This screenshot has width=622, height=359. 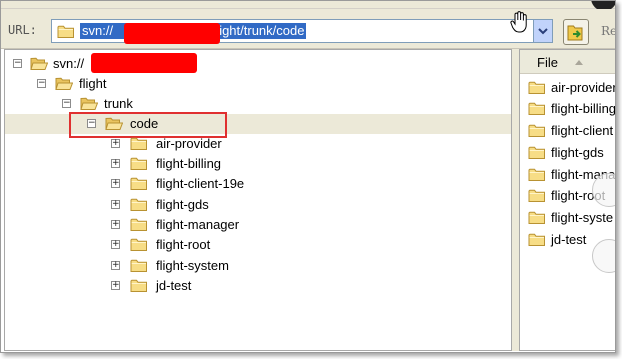 What do you see at coordinates (258, 104) in the screenshot?
I see `tree-item-trunk: − trunk` at bounding box center [258, 104].